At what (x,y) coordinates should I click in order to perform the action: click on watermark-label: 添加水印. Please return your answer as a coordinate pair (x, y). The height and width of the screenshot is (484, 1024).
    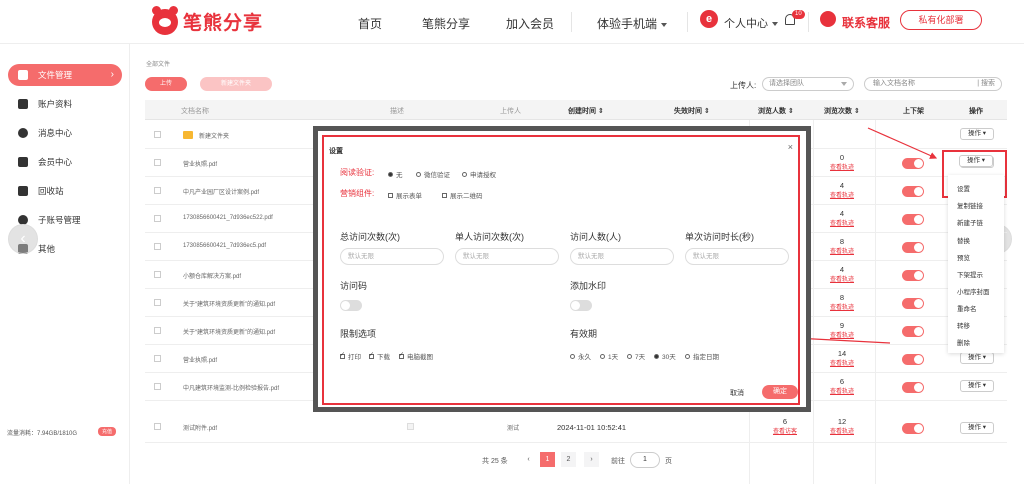
    Looking at the image, I should click on (588, 286).